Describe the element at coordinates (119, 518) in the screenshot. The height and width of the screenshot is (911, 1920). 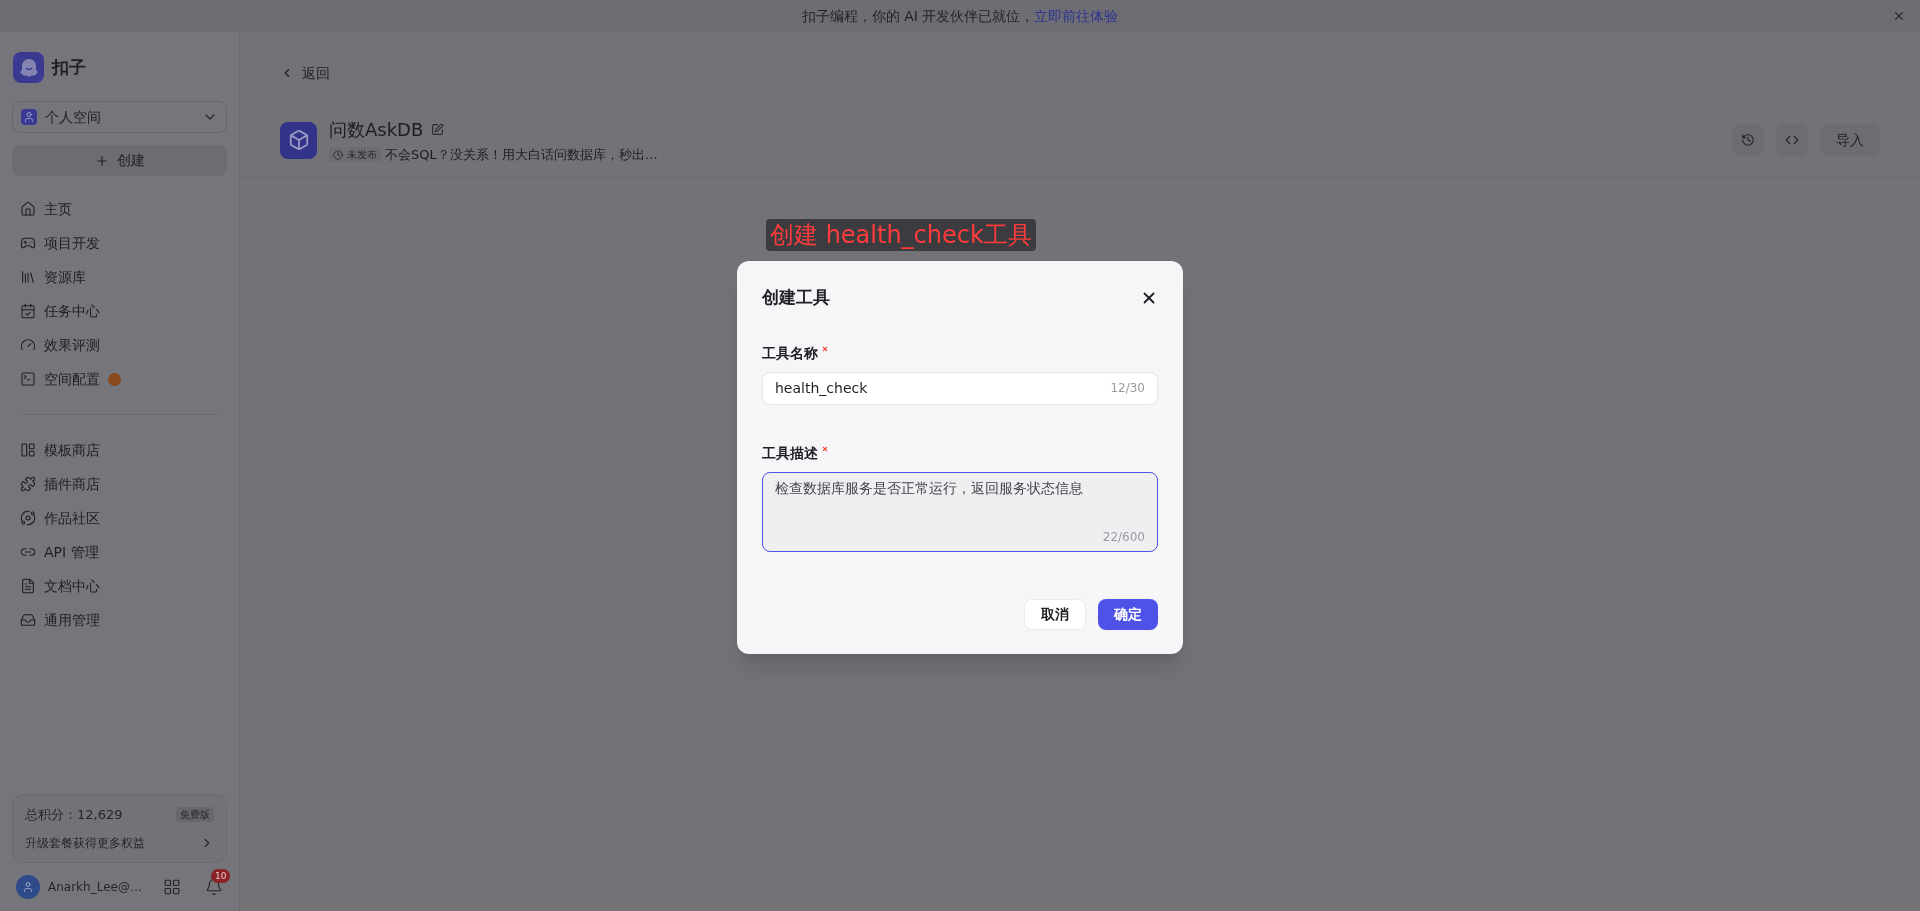
I see `nav-item: 作品社区` at that location.